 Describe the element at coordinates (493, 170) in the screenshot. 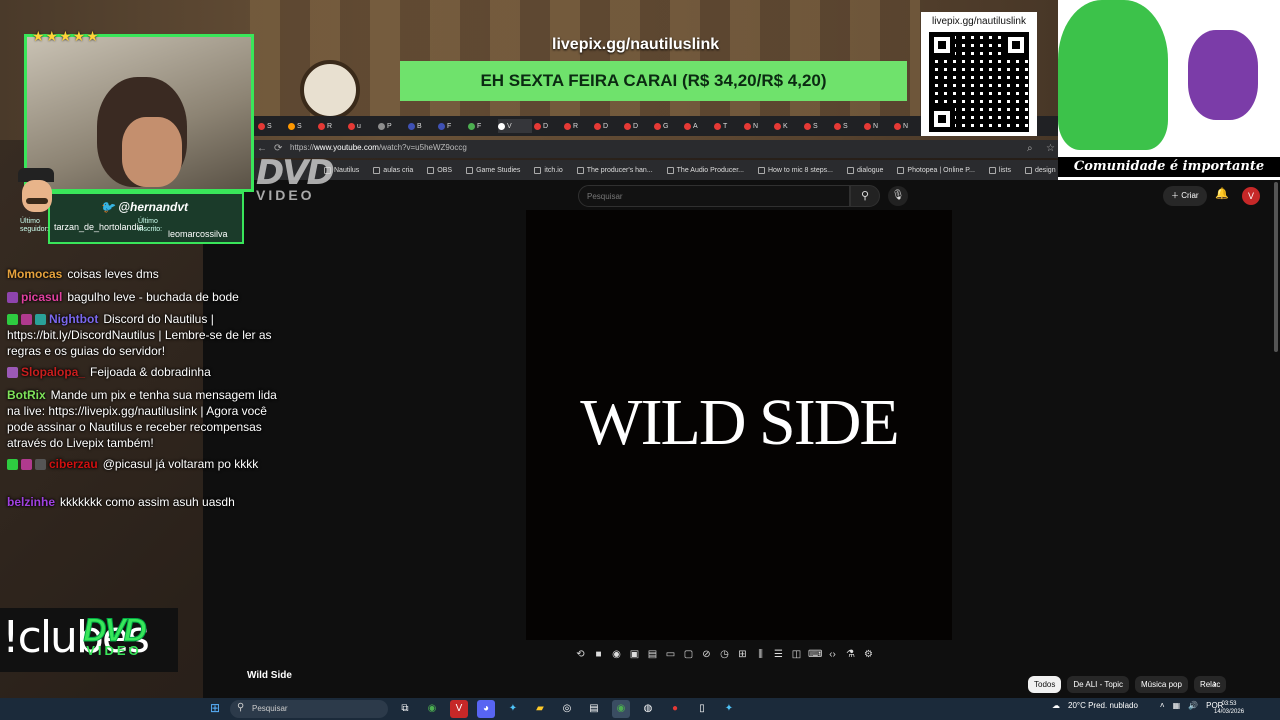

I see `bookmark-item: Game Studies` at that location.